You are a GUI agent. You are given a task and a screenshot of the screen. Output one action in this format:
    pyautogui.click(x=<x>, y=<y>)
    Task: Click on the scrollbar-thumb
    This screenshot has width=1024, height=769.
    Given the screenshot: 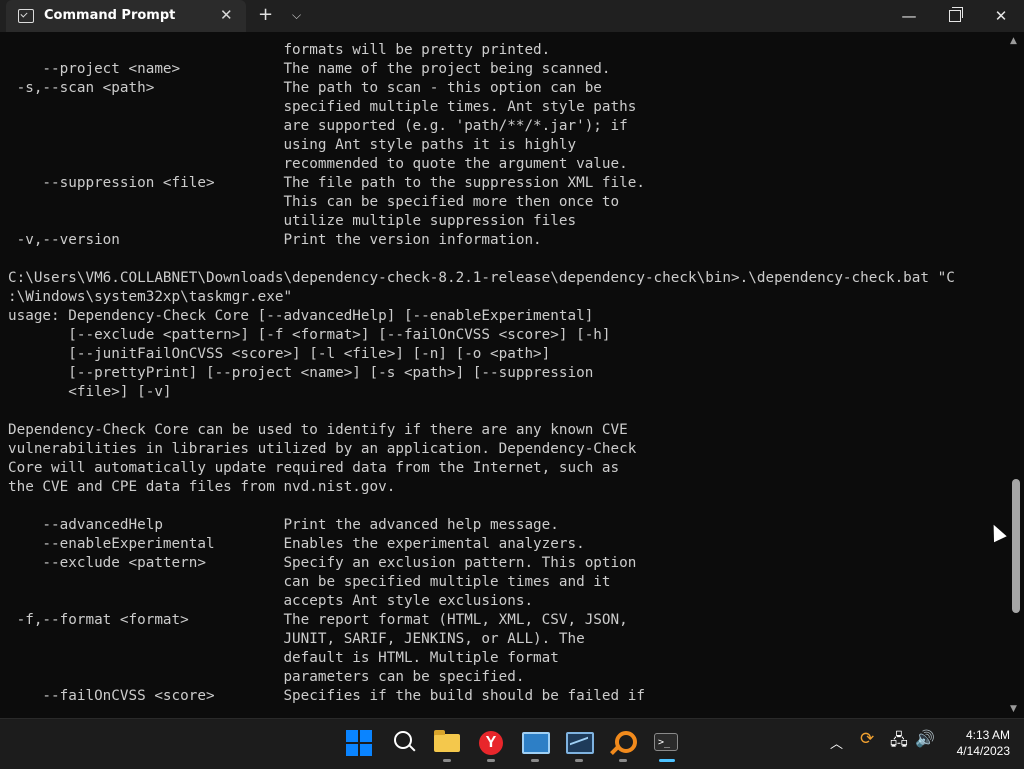 What is the action you would take?
    pyautogui.click(x=1016, y=546)
    